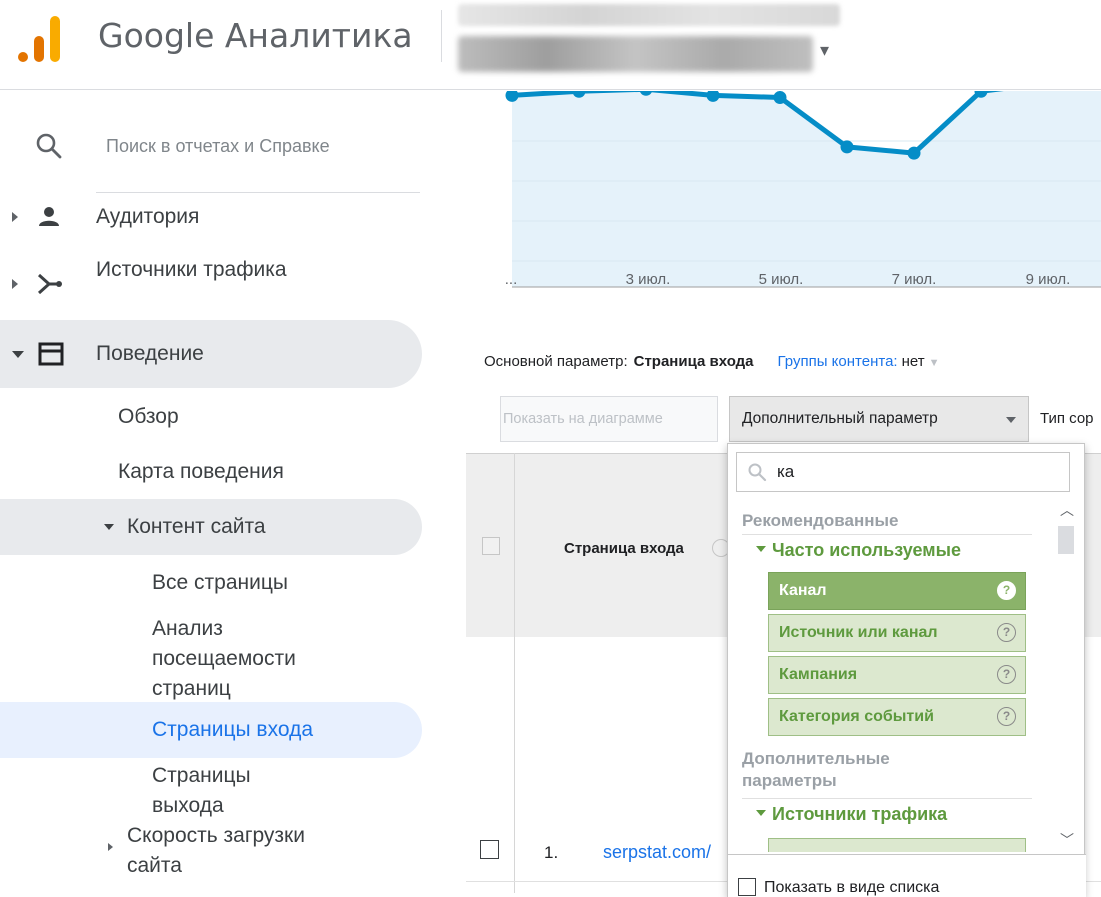  I want to click on sidebar-item-landing-pages: Страницы входа, so click(220, 730).